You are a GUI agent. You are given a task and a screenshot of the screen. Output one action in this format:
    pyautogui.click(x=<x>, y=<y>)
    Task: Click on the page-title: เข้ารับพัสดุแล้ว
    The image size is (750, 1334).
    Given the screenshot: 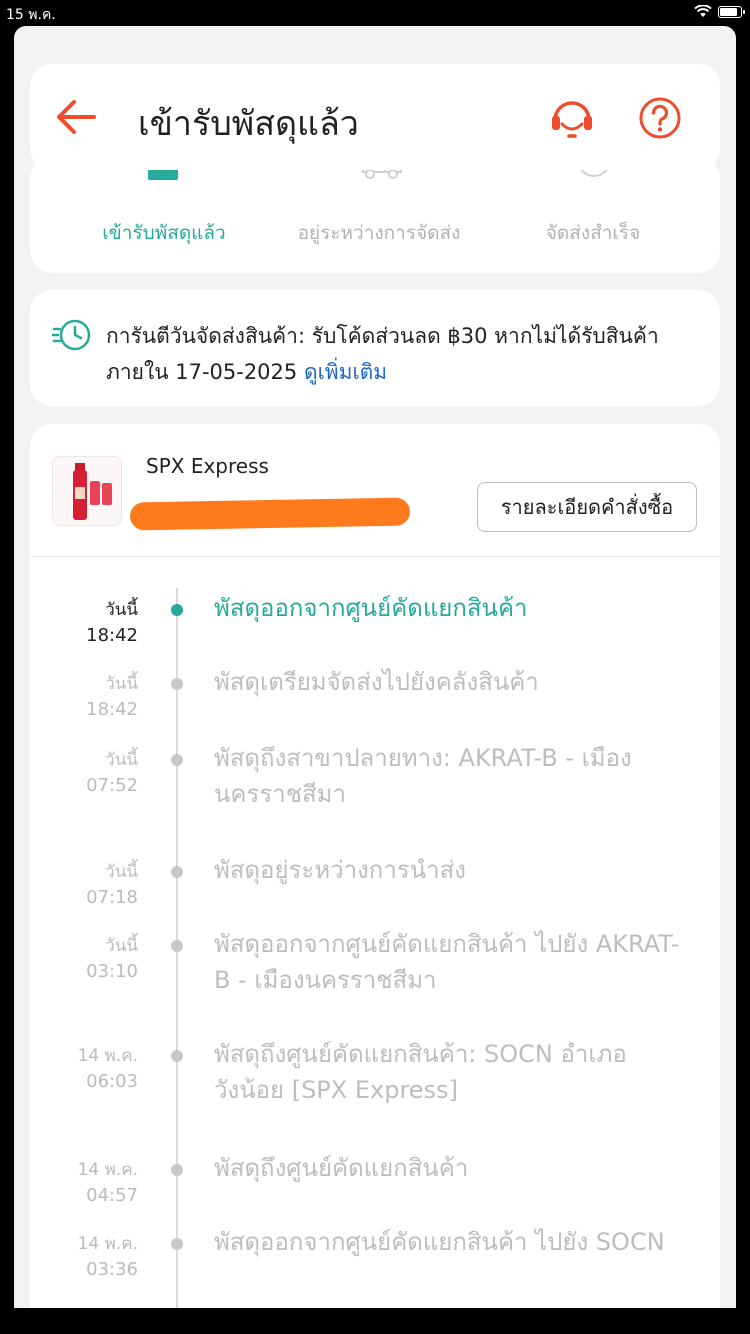 What is the action you would take?
    pyautogui.click(x=248, y=124)
    